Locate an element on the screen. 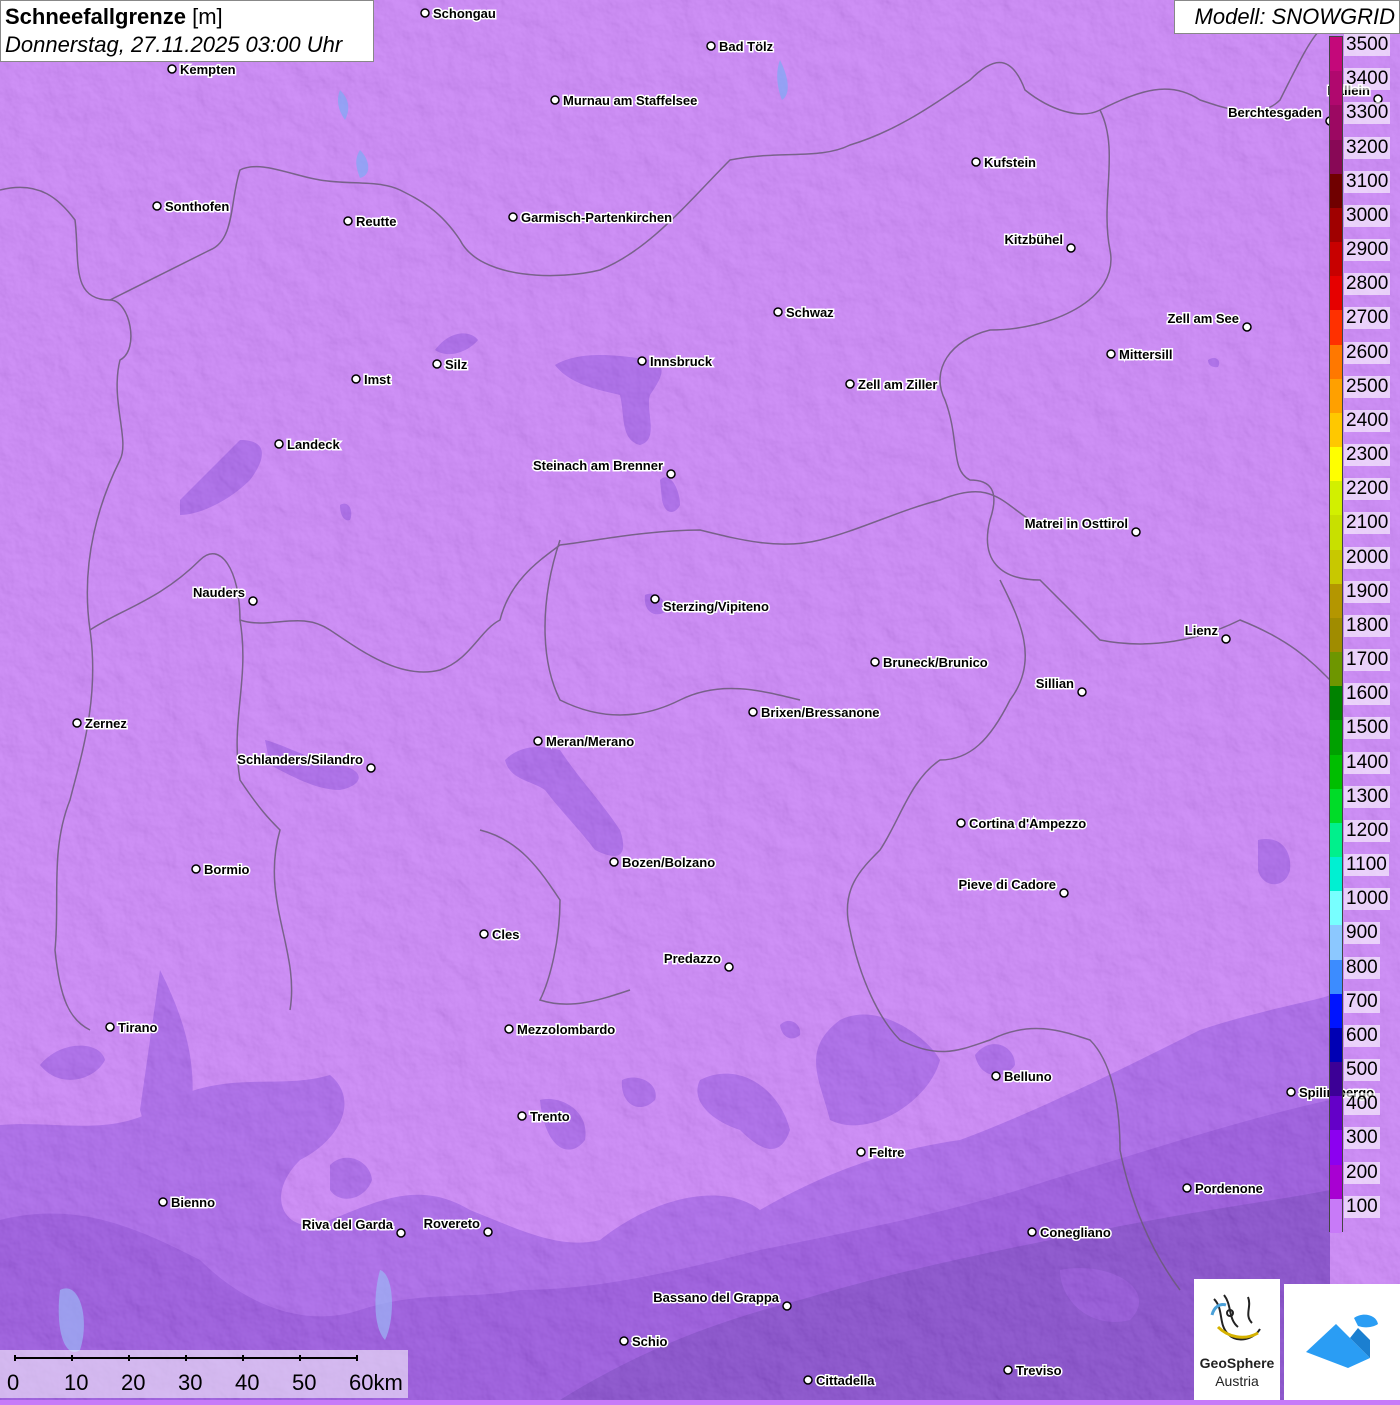 This screenshot has height=1405, width=1400. legend-label: 300 is located at coordinates (1362, 1138).